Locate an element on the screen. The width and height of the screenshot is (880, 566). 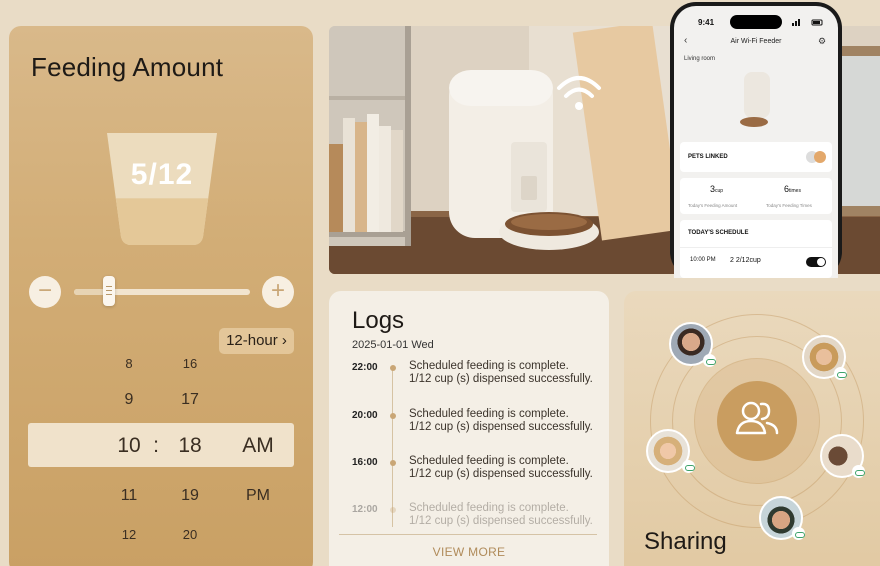
picker-minute: 18 is located at coordinates (190, 445).